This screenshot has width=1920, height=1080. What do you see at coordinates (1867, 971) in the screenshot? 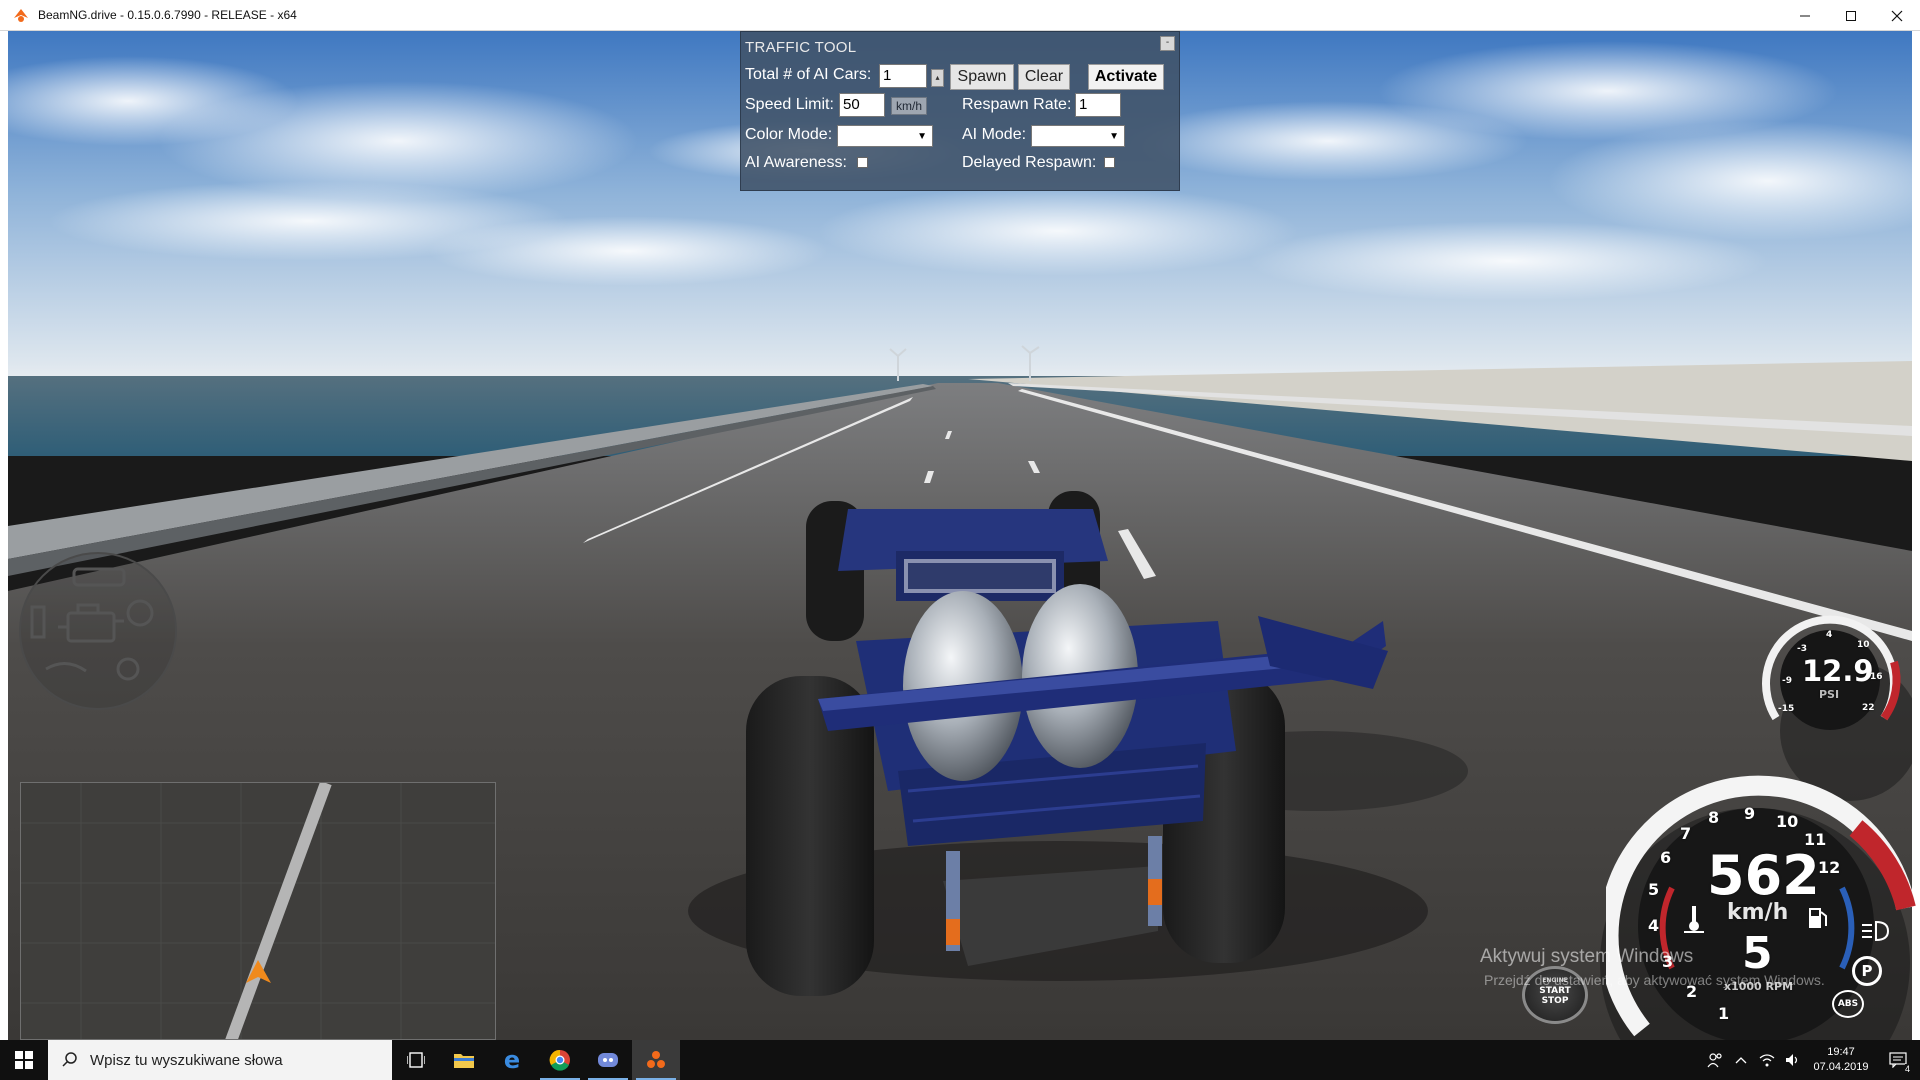
I see `parking-brake-indicator: P` at bounding box center [1867, 971].